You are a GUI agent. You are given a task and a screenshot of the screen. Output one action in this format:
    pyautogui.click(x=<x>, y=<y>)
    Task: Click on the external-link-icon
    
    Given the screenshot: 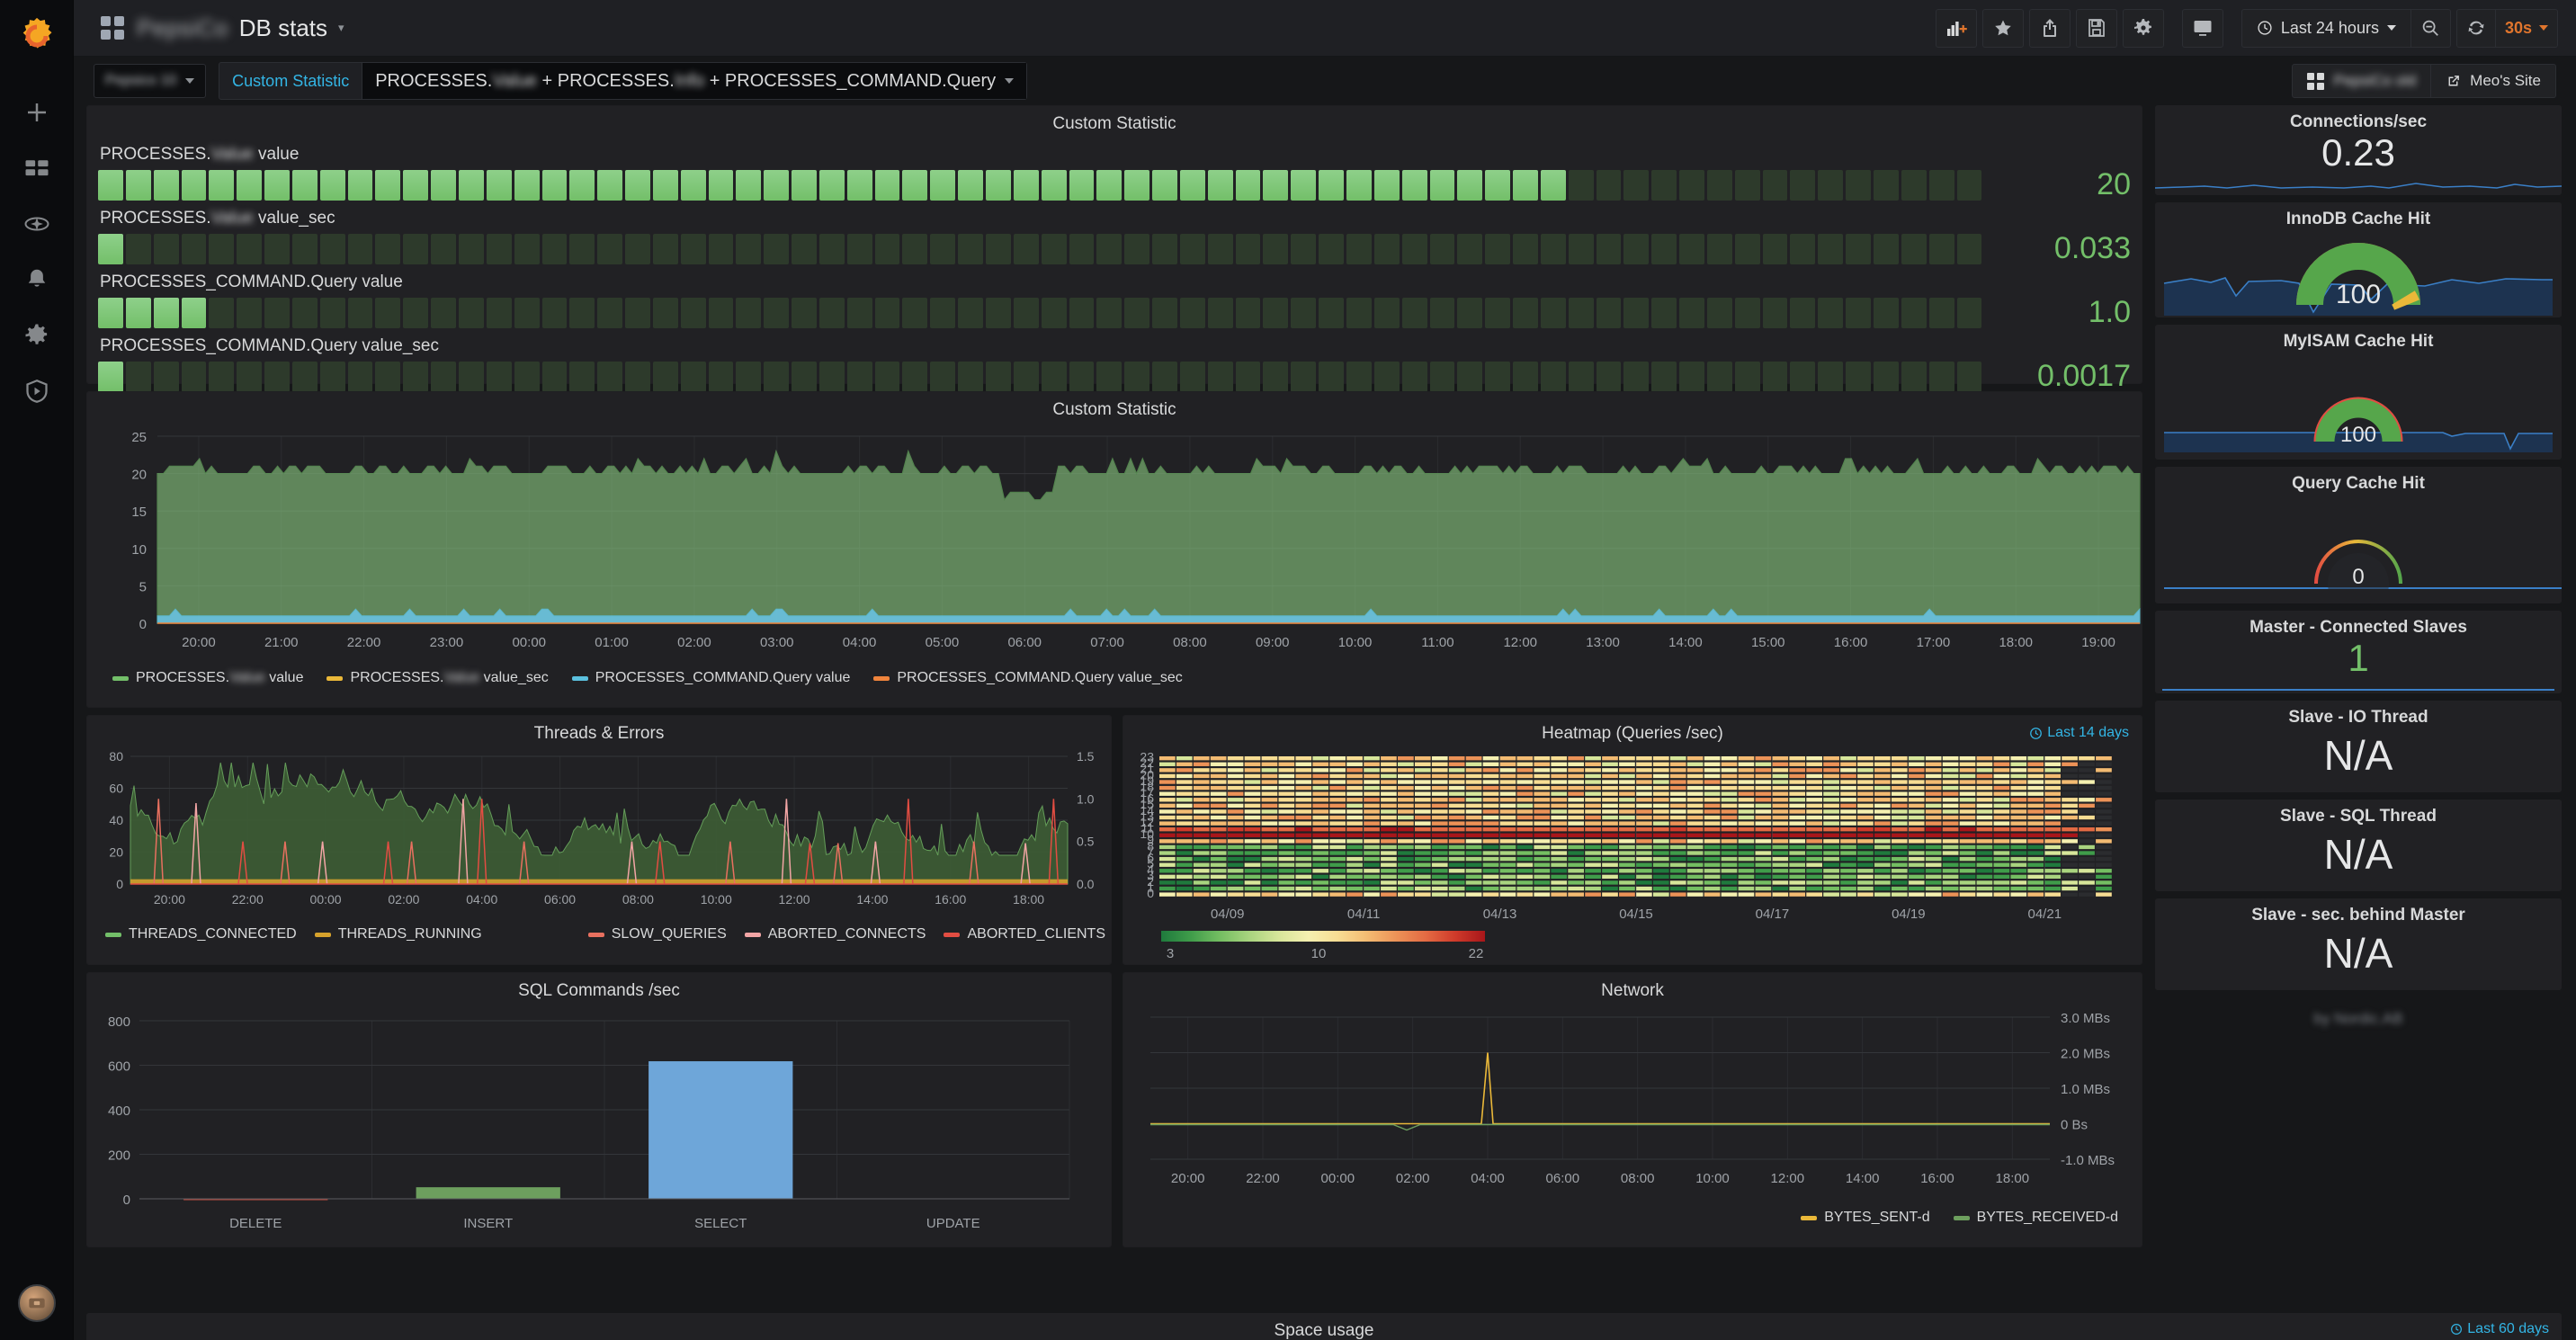 What is the action you would take?
    pyautogui.click(x=2454, y=80)
    